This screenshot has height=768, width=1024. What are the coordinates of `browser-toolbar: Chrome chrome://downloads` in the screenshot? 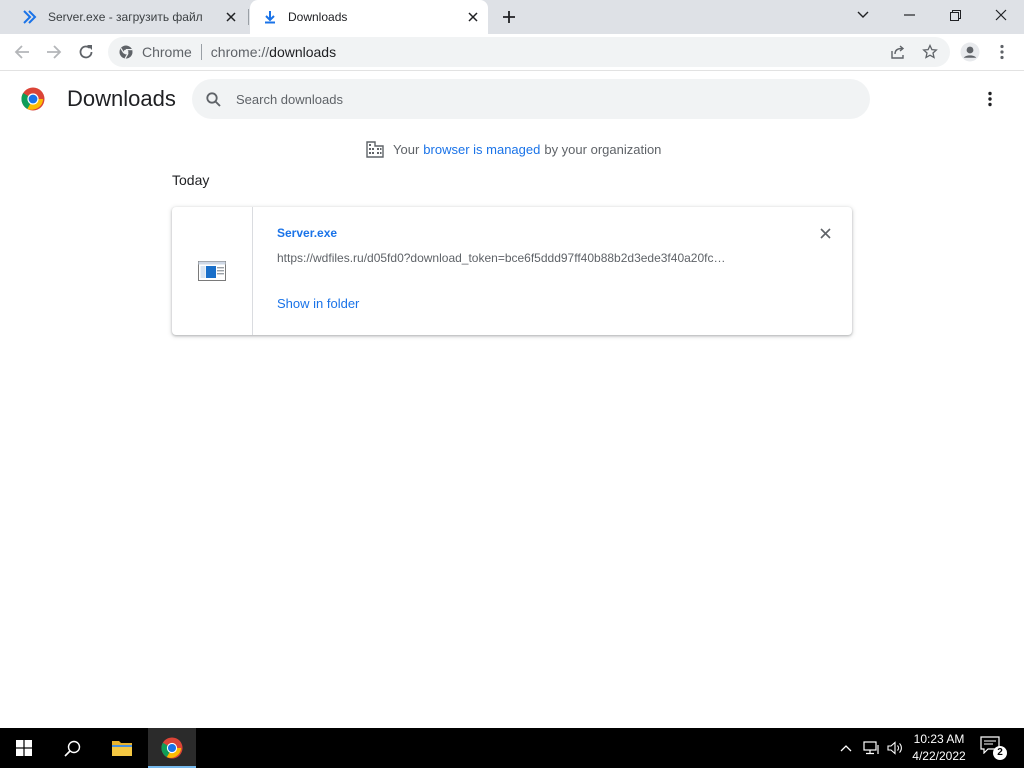 It's located at (512, 52).